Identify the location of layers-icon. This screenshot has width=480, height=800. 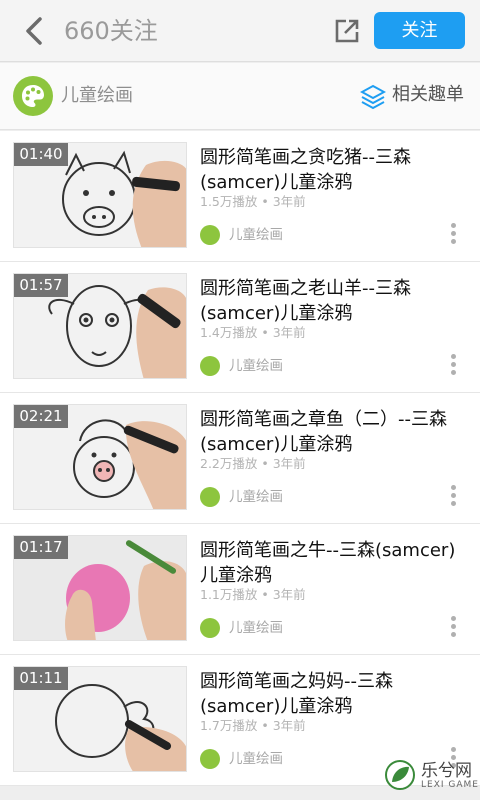
(373, 97).